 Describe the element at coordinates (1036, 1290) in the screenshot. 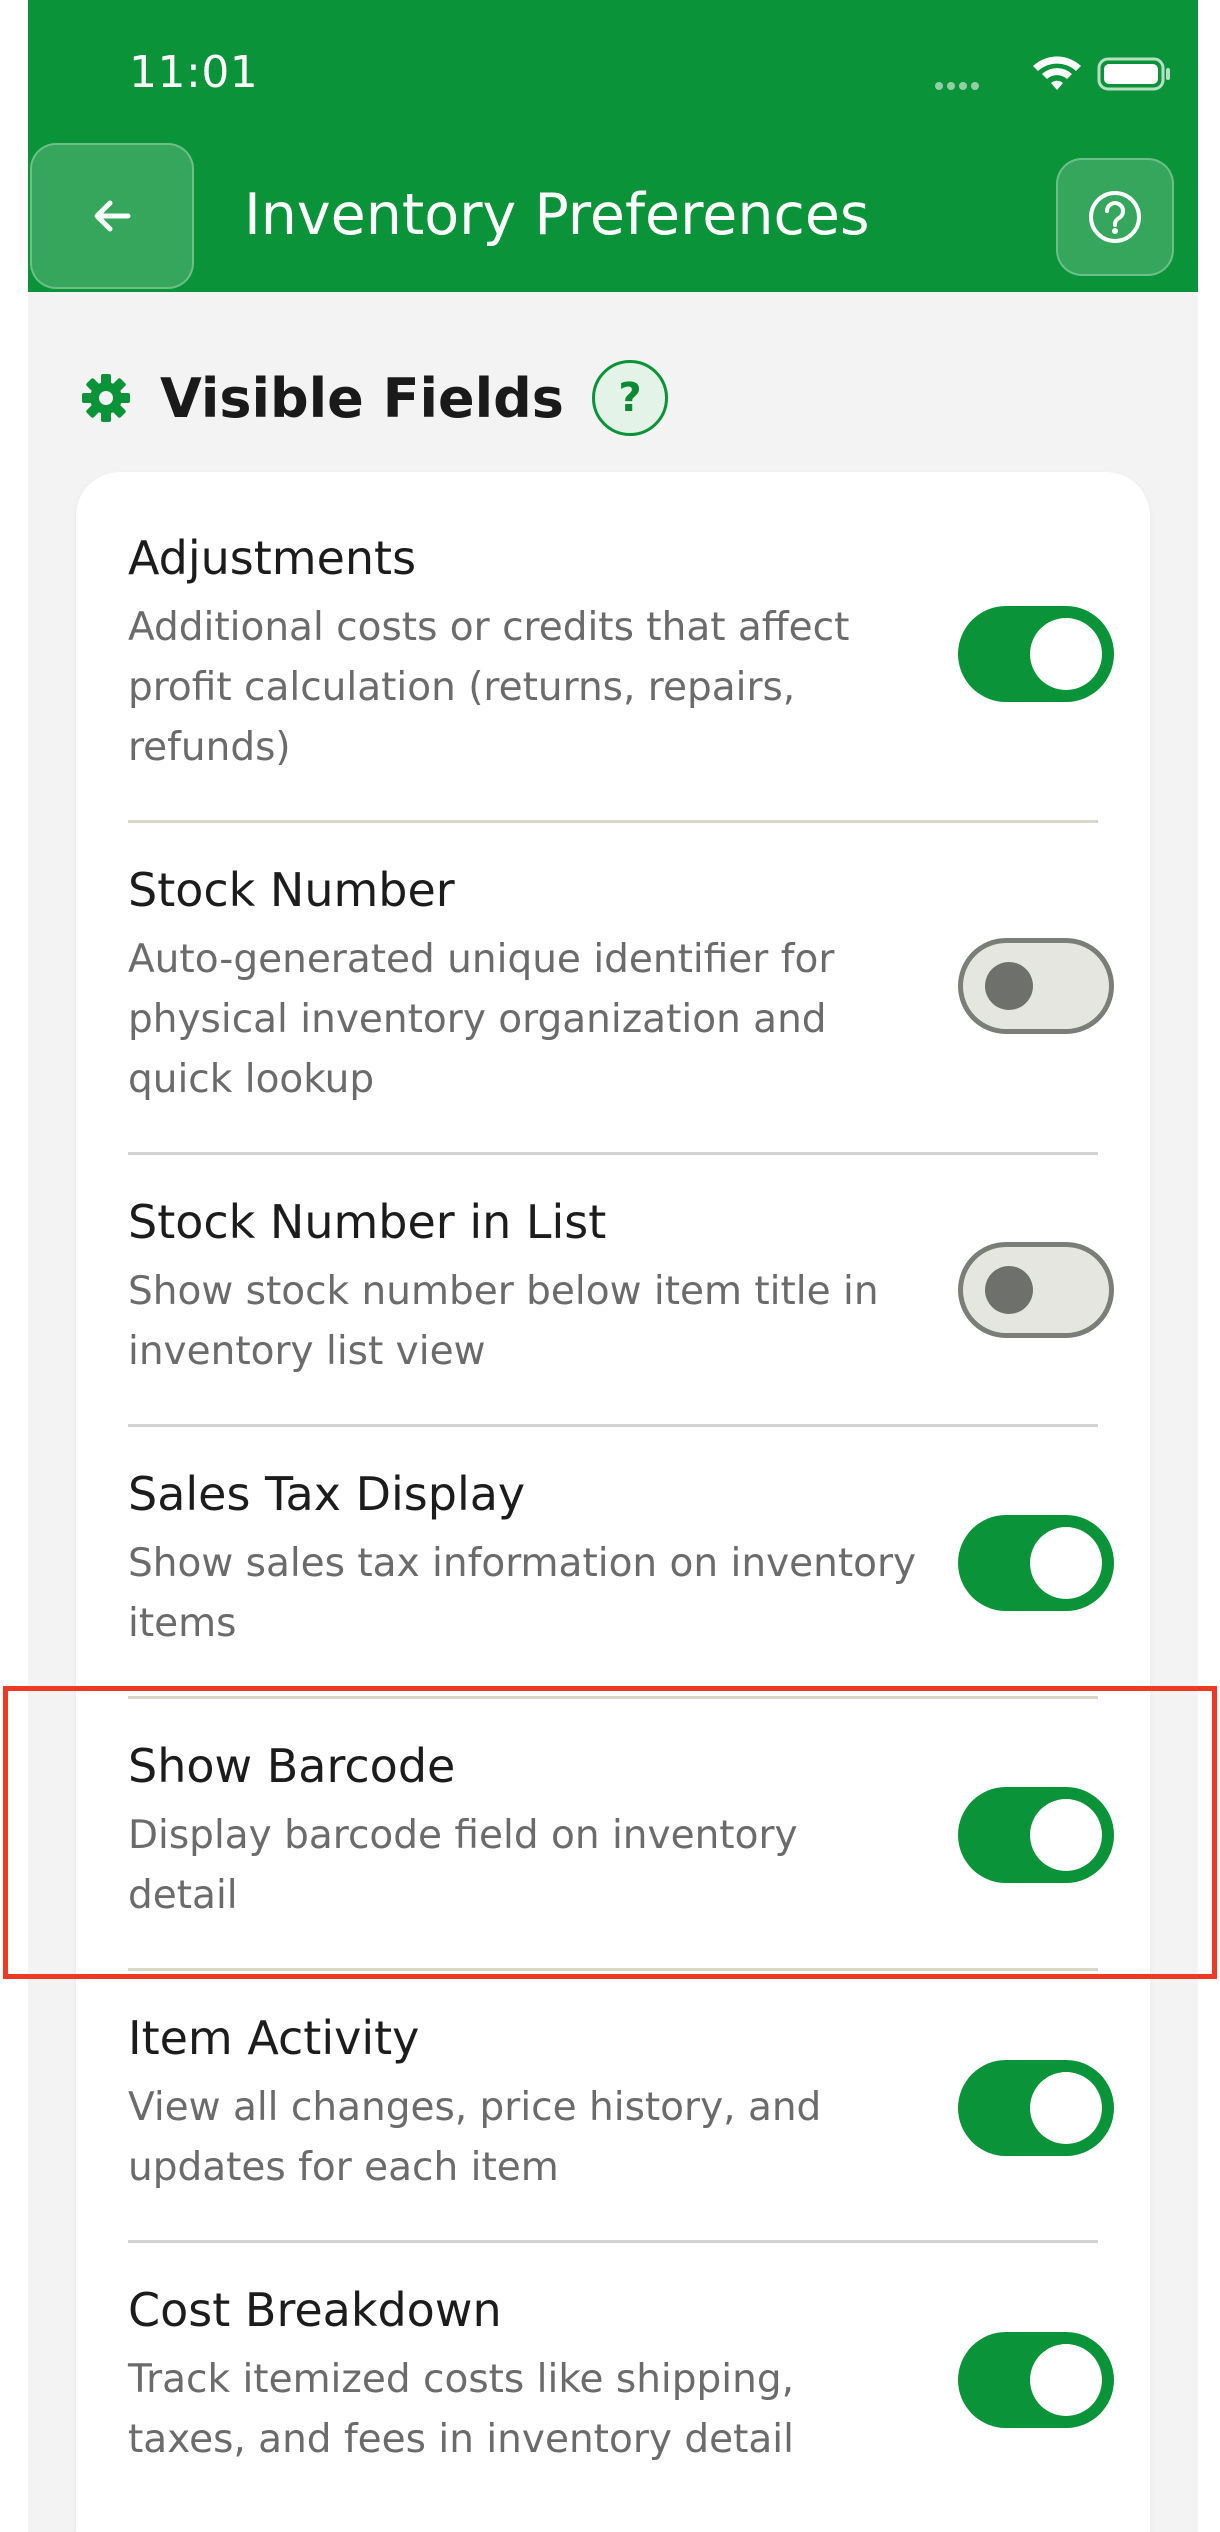

I see `toggle-stock-number-in-list` at that location.